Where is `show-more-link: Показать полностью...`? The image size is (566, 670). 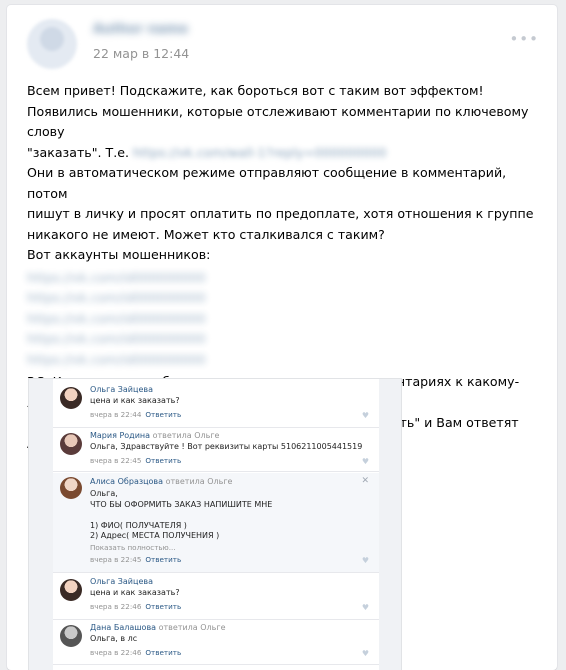 show-more-link: Показать полностью... is located at coordinates (133, 547).